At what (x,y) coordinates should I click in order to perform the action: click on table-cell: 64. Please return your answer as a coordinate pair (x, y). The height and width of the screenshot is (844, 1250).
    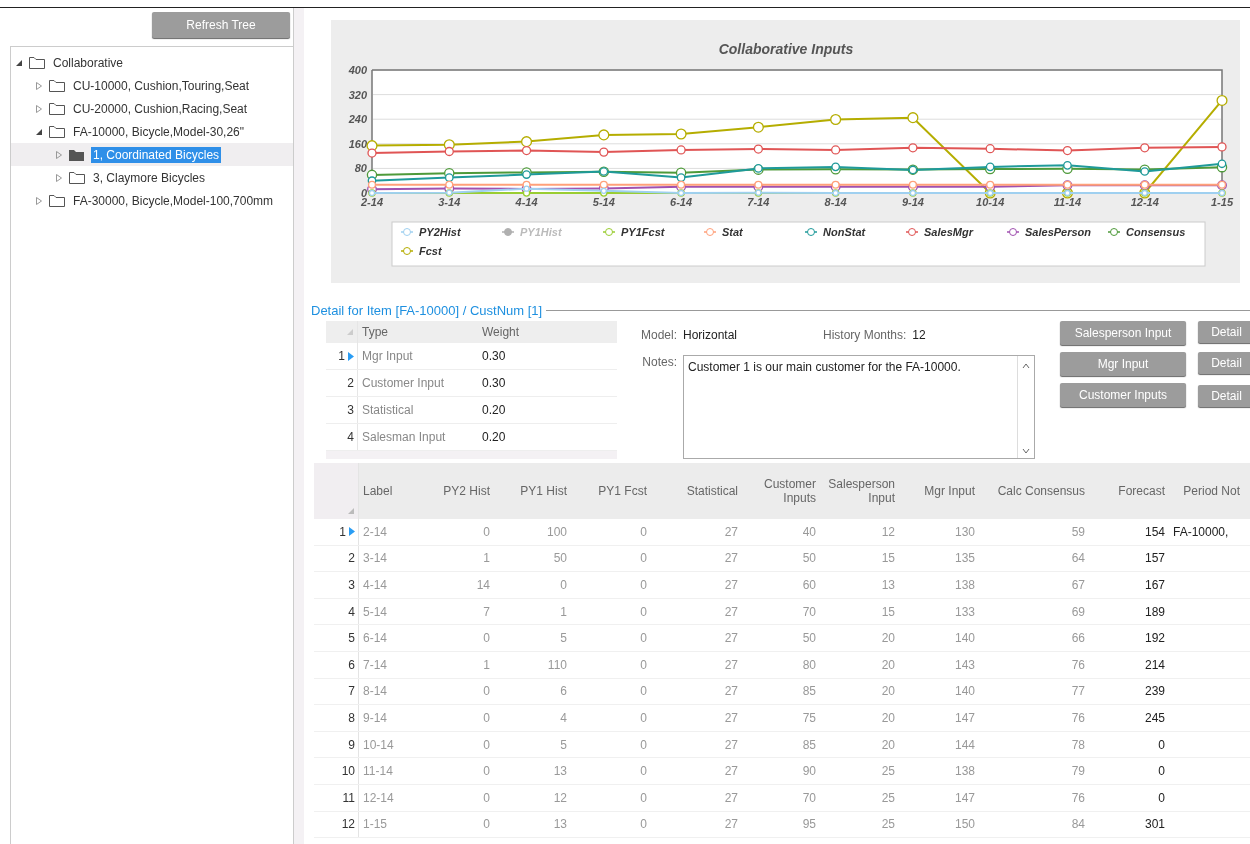
    Looking at the image, I should click on (1078, 558).